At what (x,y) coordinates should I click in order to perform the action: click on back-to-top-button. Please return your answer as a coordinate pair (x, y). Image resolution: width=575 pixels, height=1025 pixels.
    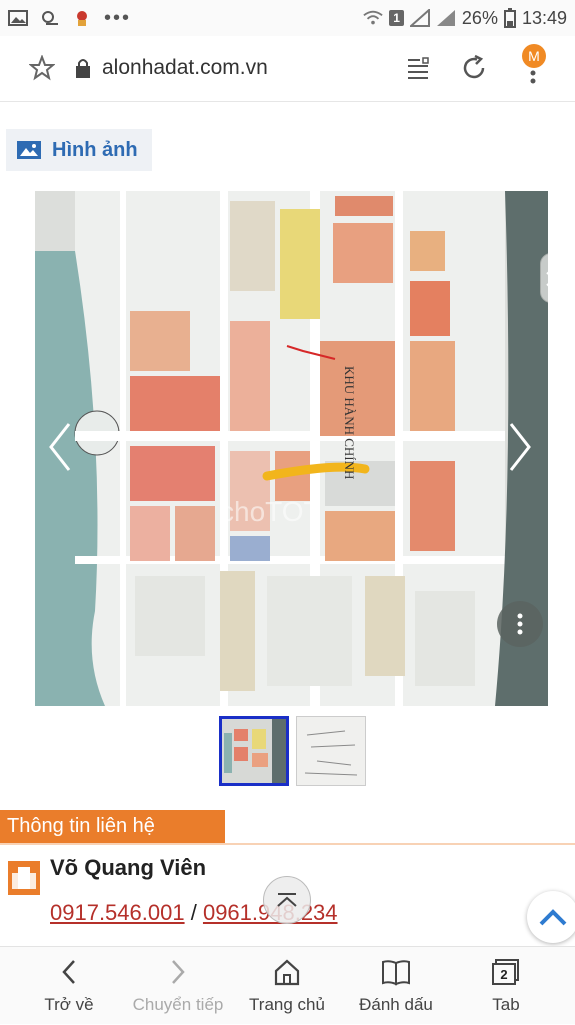
    Looking at the image, I should click on (551, 917).